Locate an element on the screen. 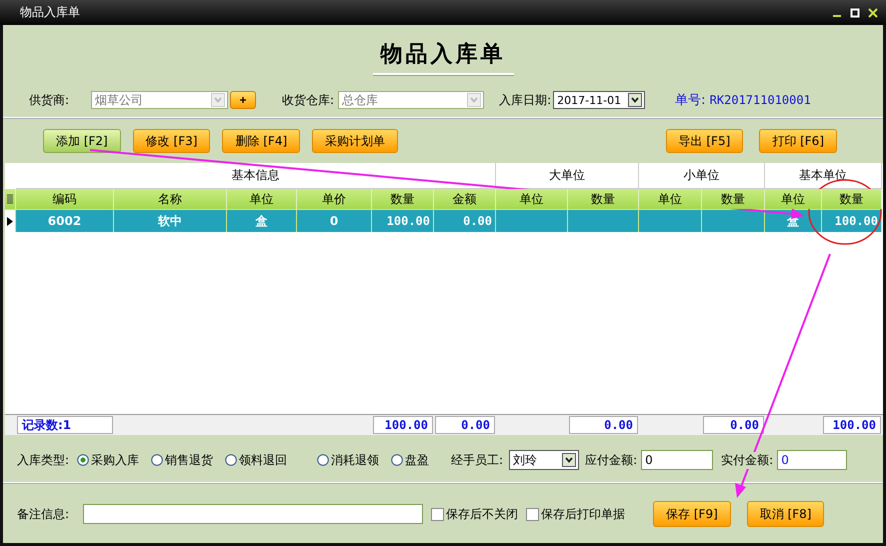  column-header: 编码 is located at coordinates (65, 199).